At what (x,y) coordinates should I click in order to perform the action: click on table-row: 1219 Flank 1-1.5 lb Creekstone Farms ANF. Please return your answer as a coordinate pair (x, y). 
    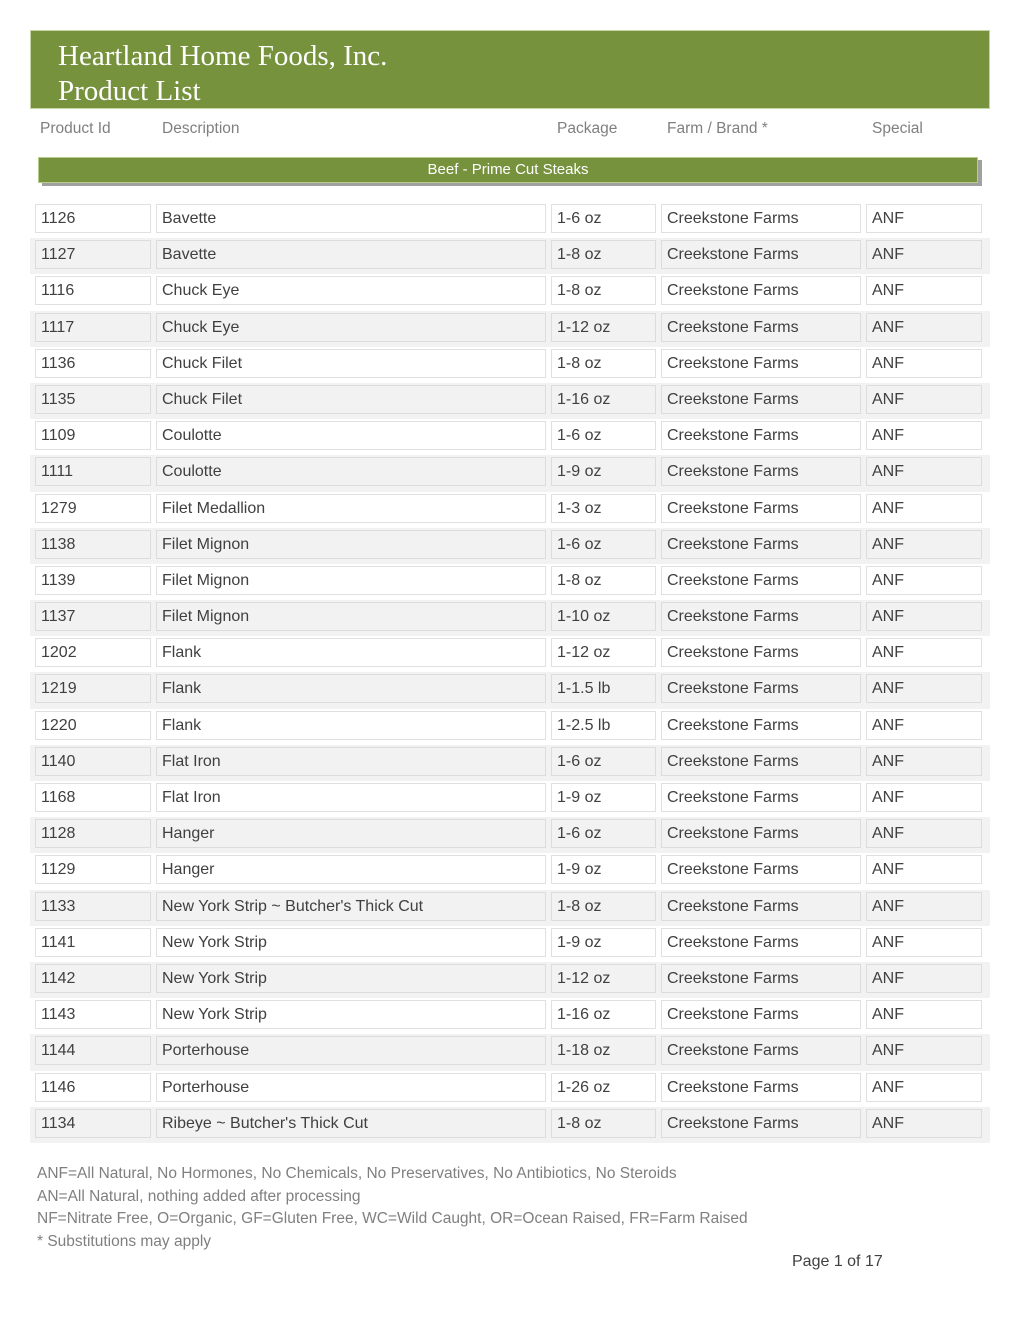
    Looking at the image, I should click on (510, 690).